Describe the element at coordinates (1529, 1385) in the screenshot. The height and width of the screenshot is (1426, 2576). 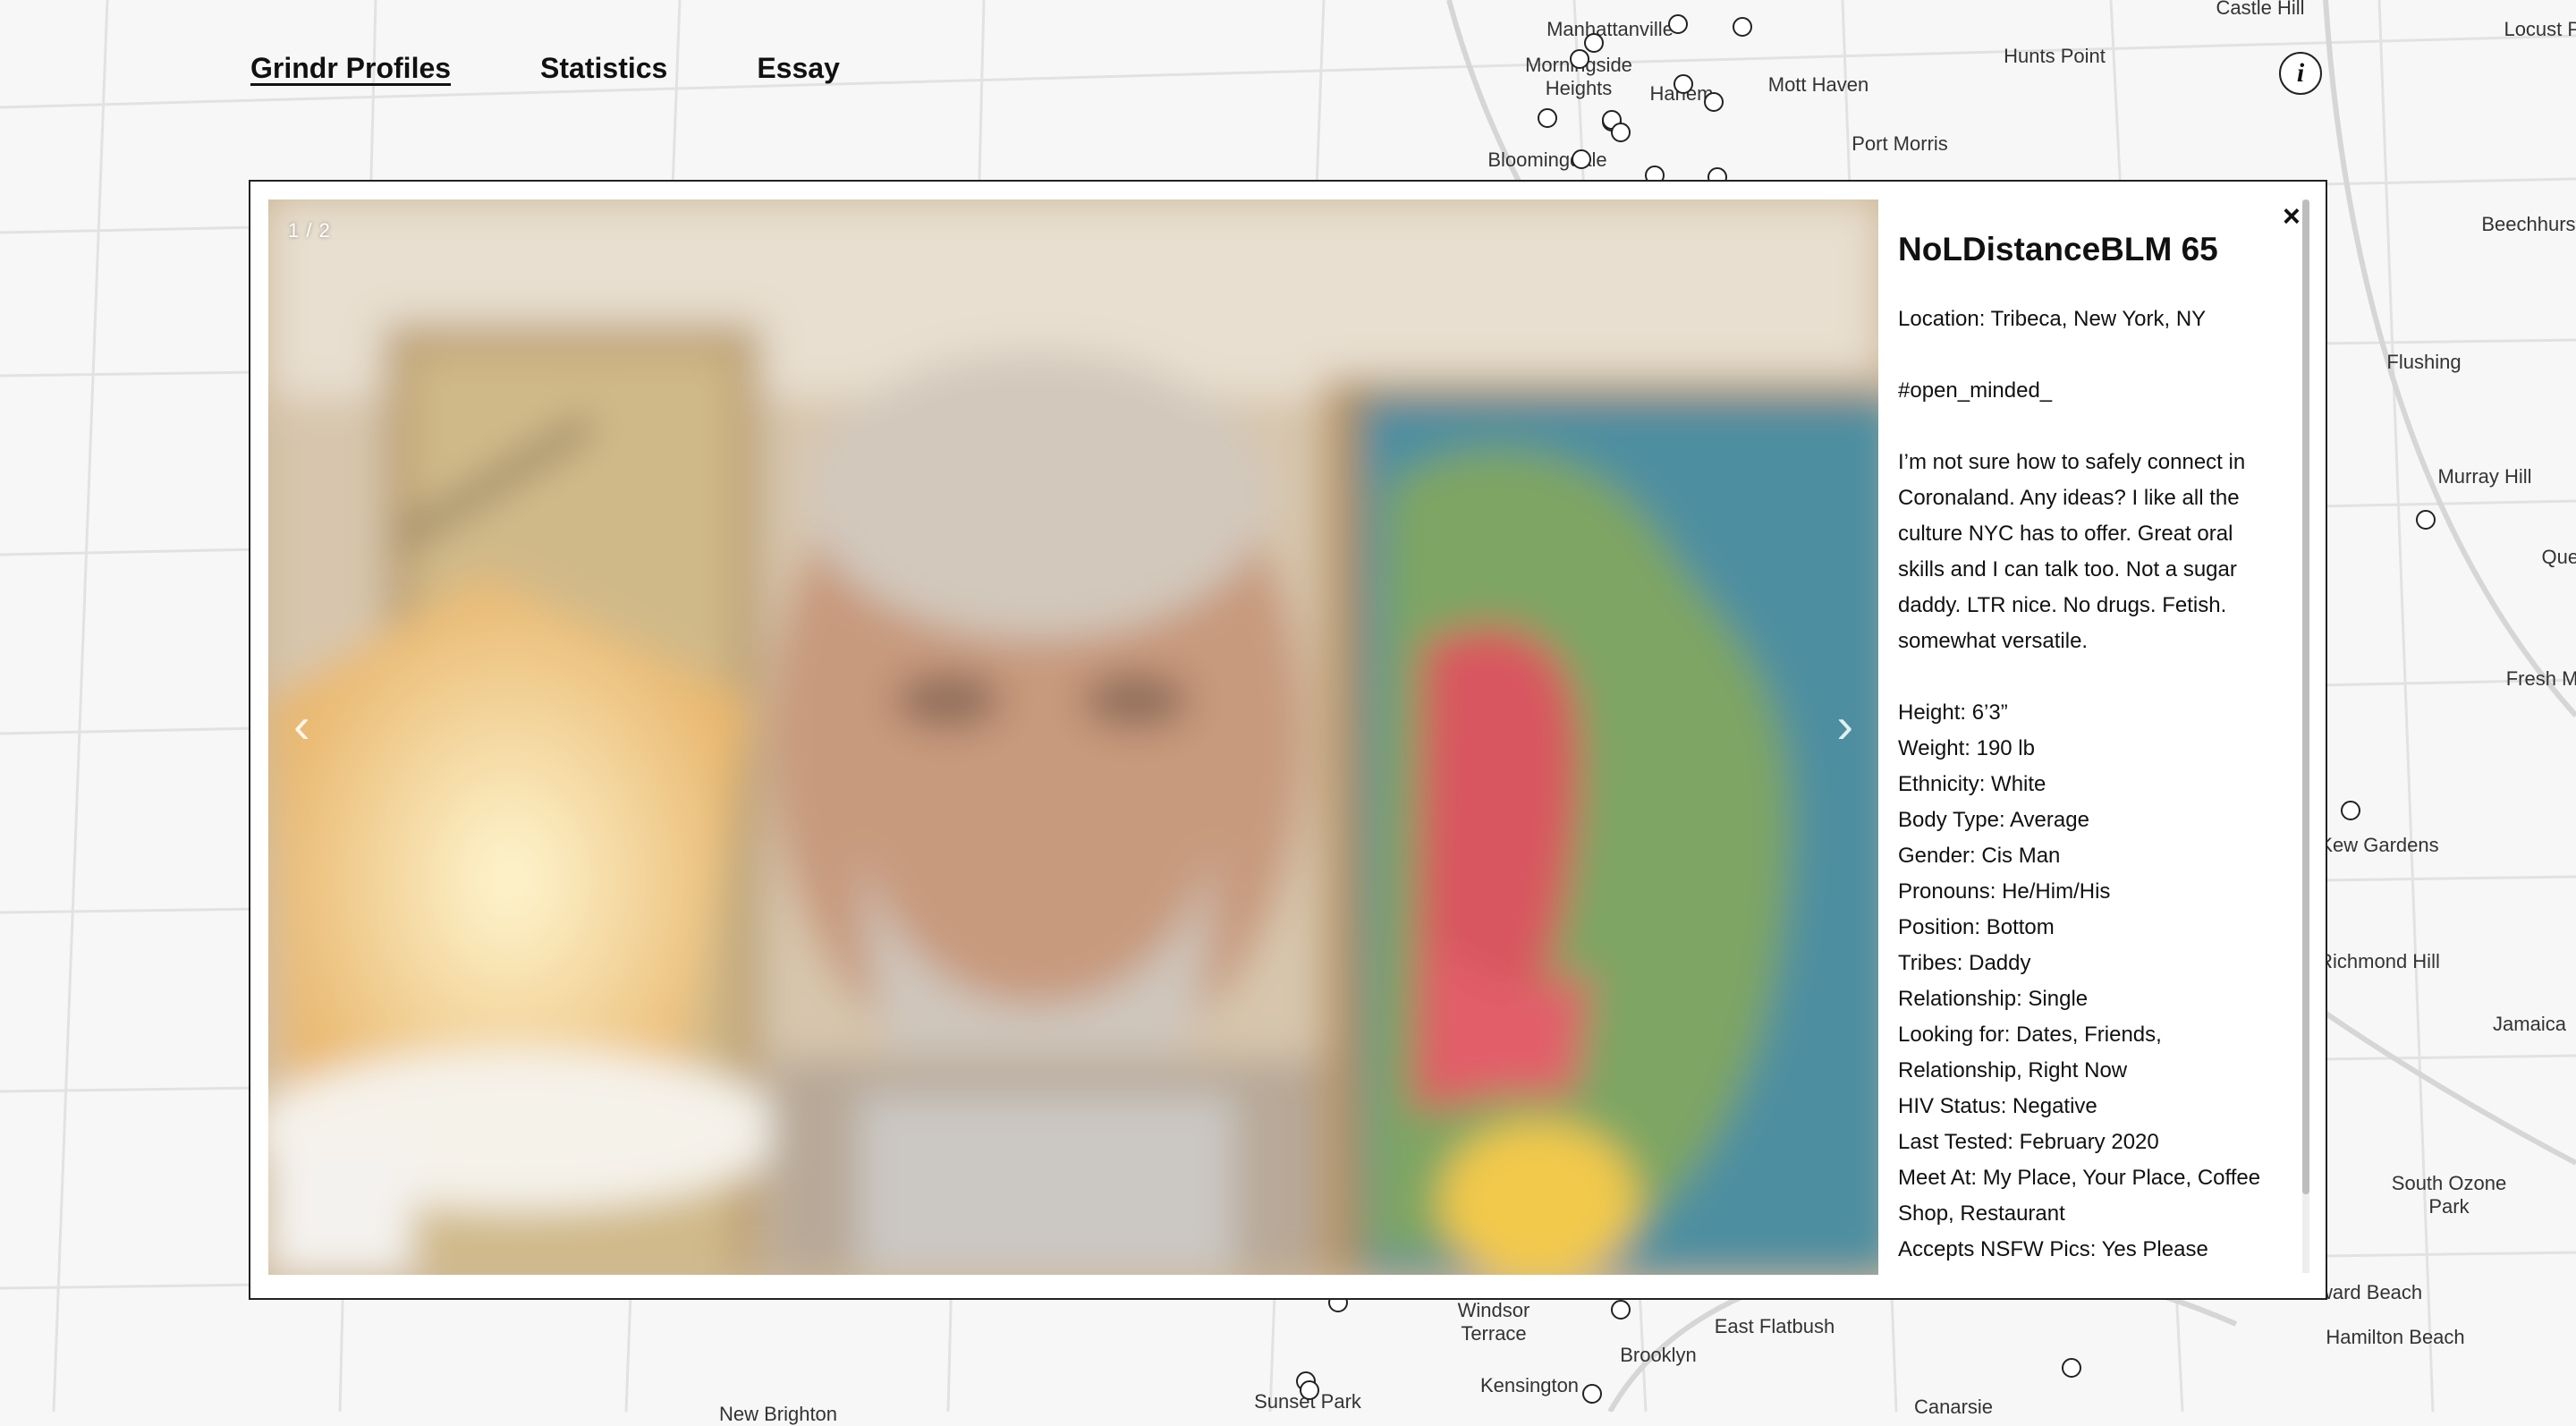
I see `map-label: Kensington` at that location.